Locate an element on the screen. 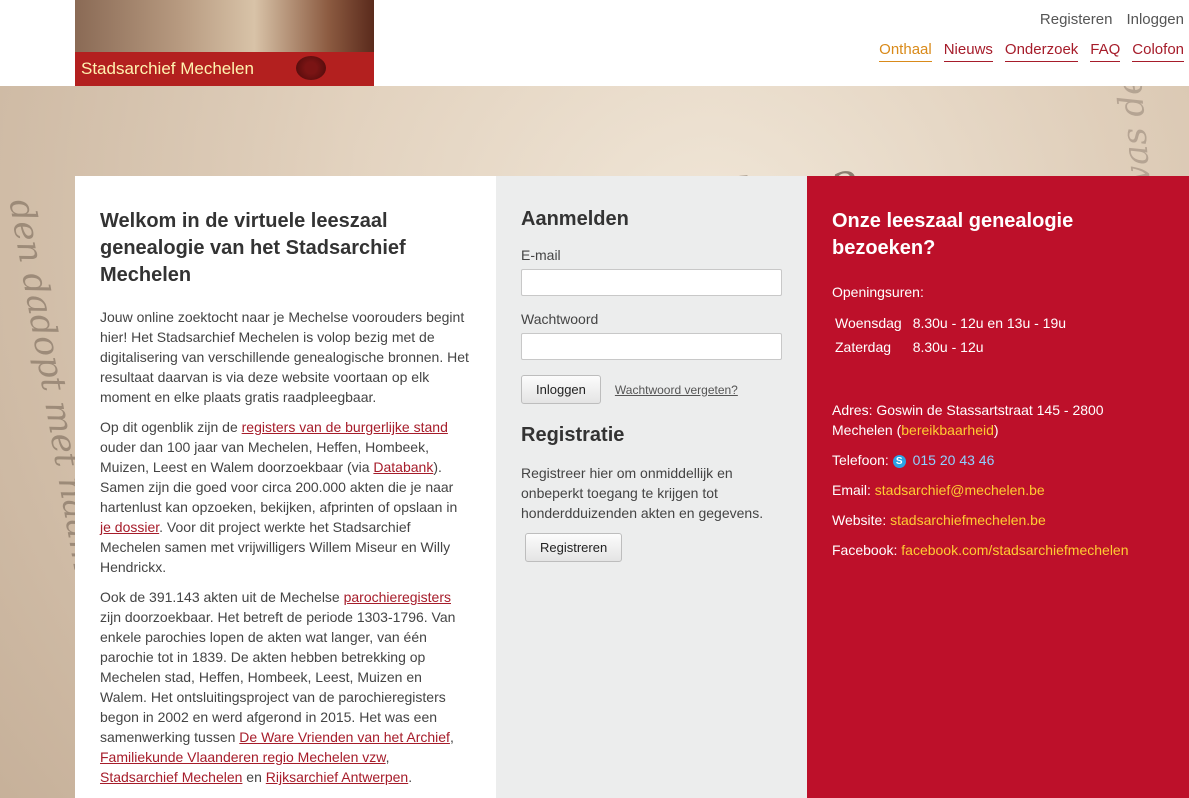 This screenshot has height=798, width=1189. hours-day: Woensdag is located at coordinates (868, 323).